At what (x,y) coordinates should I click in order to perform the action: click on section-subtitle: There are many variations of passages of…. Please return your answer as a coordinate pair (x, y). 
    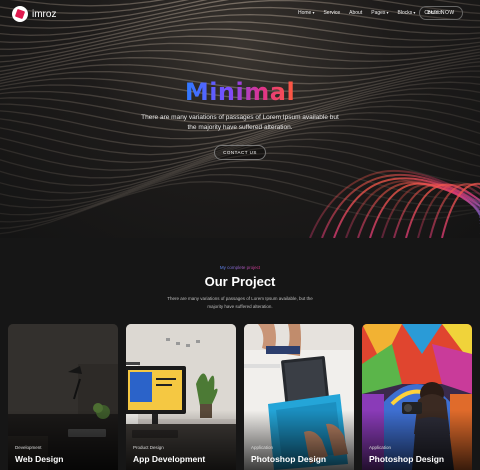
    Looking at the image, I should click on (240, 302).